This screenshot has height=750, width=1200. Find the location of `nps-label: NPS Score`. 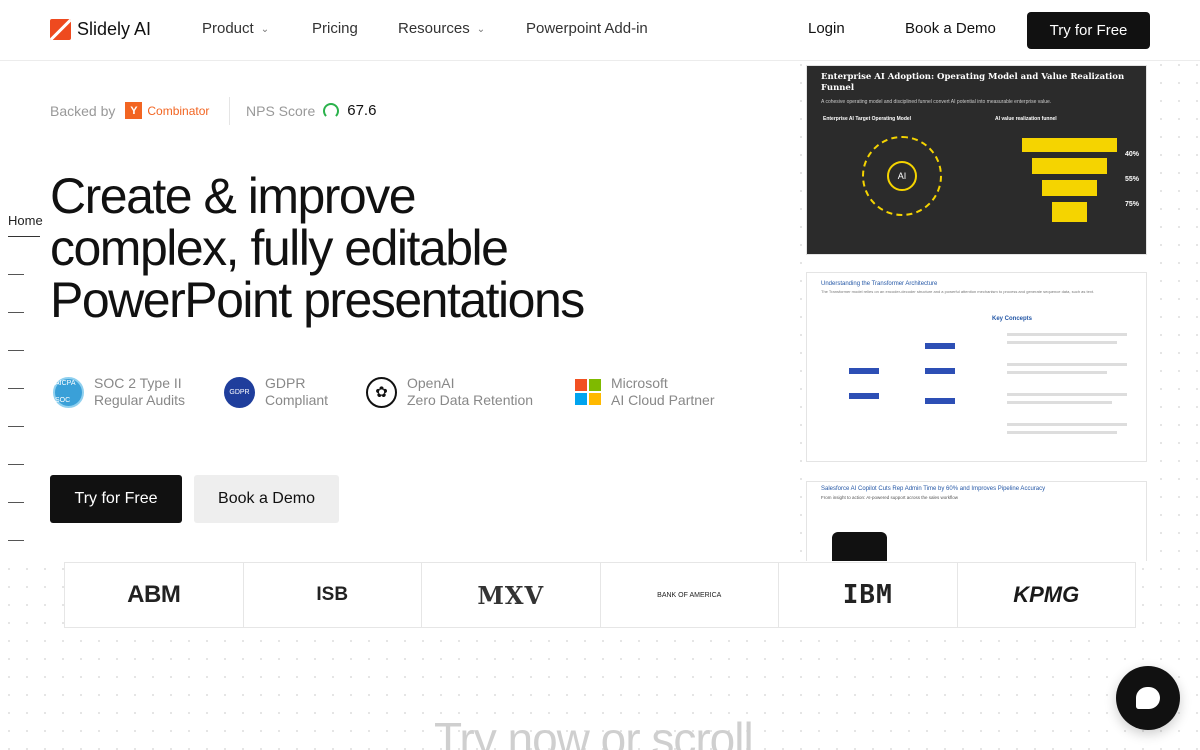

nps-label: NPS Score is located at coordinates (281, 110).